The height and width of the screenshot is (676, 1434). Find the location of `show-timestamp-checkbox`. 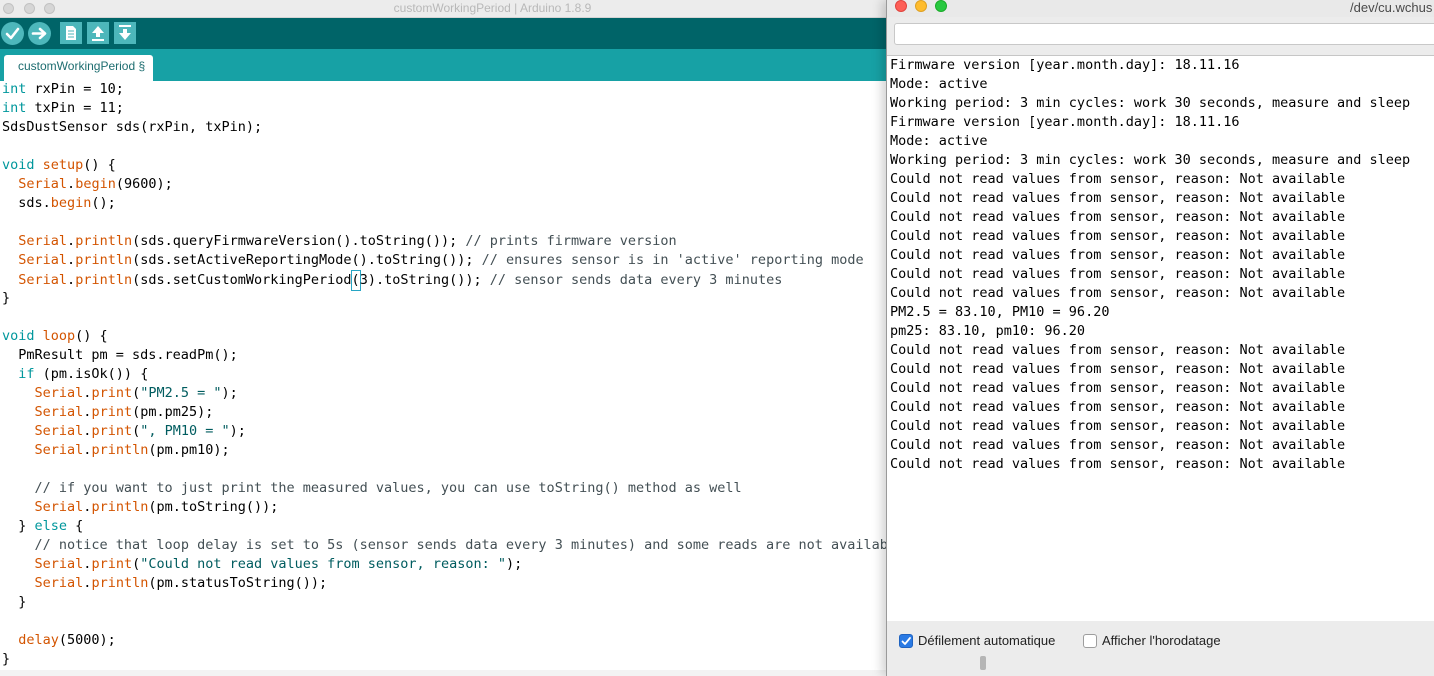

show-timestamp-checkbox is located at coordinates (1090, 641).